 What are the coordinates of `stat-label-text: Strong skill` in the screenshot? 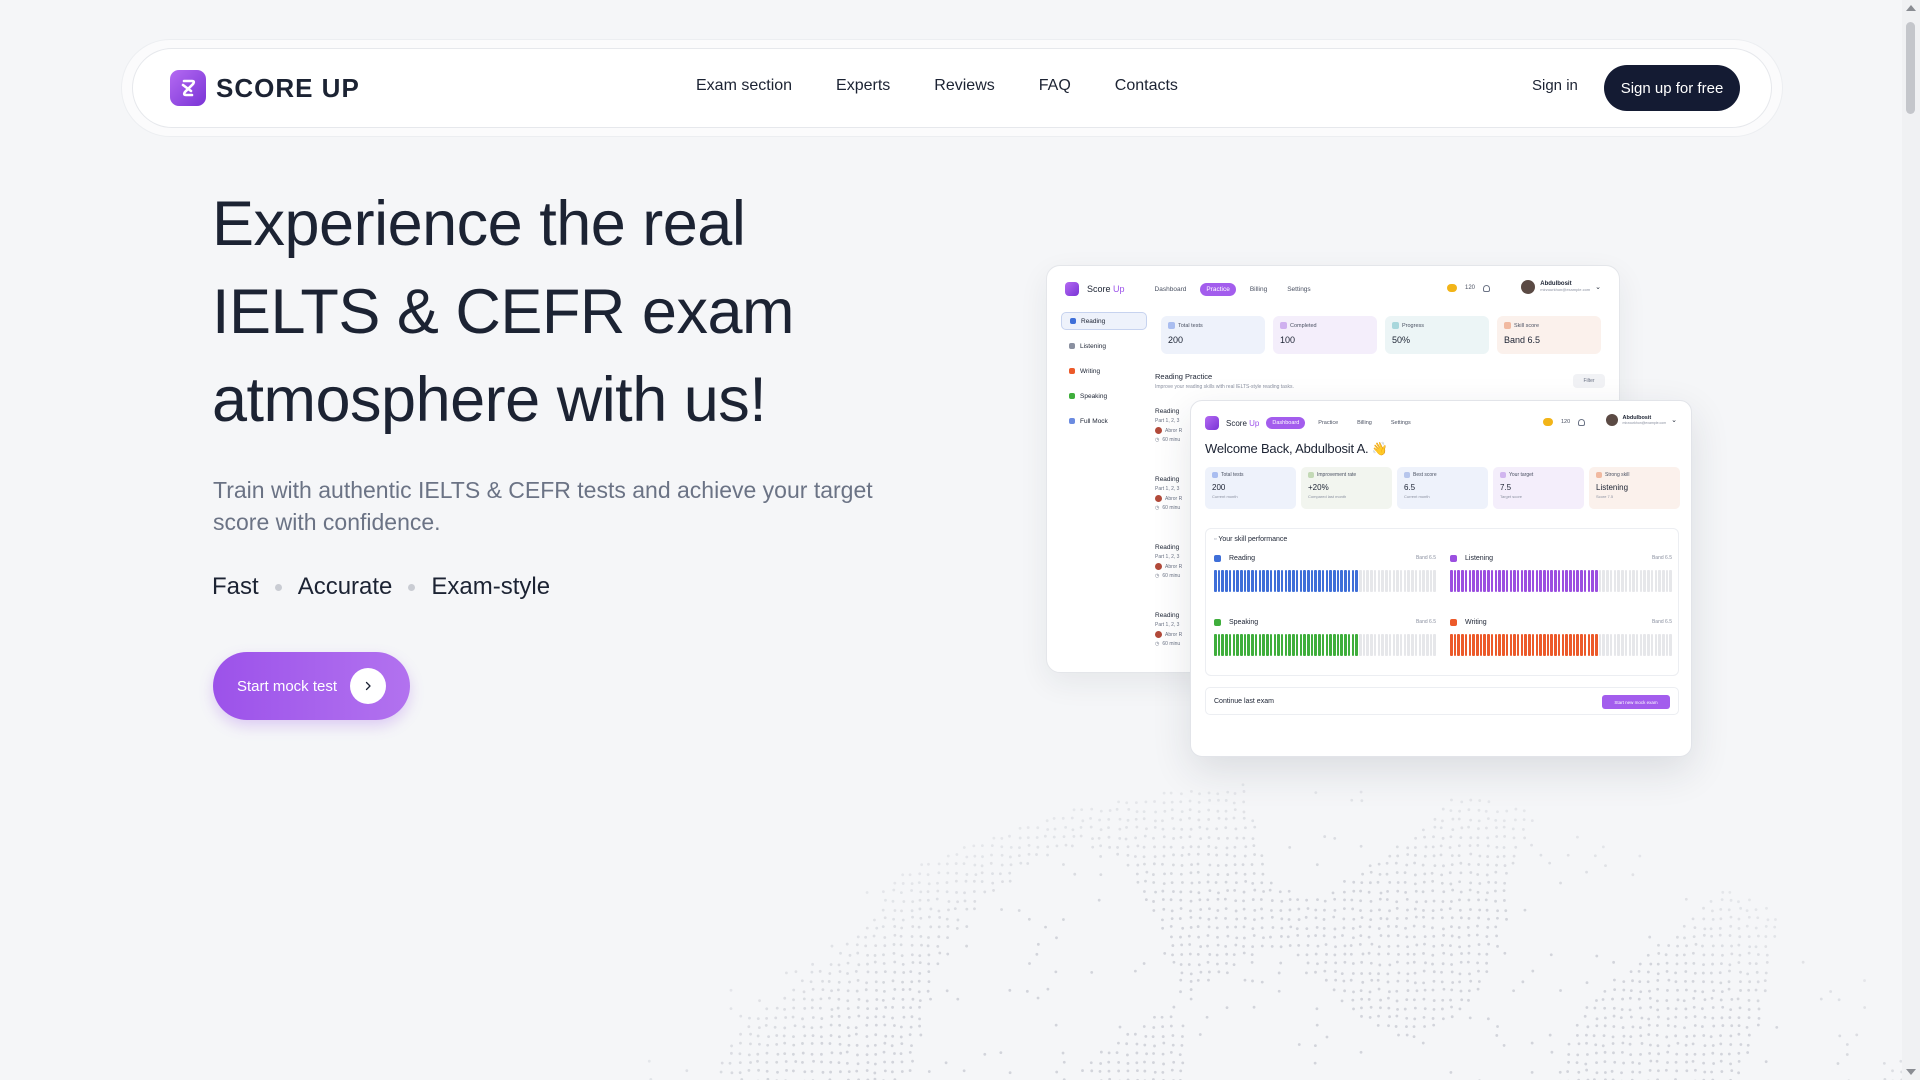 It's located at (1617, 475).